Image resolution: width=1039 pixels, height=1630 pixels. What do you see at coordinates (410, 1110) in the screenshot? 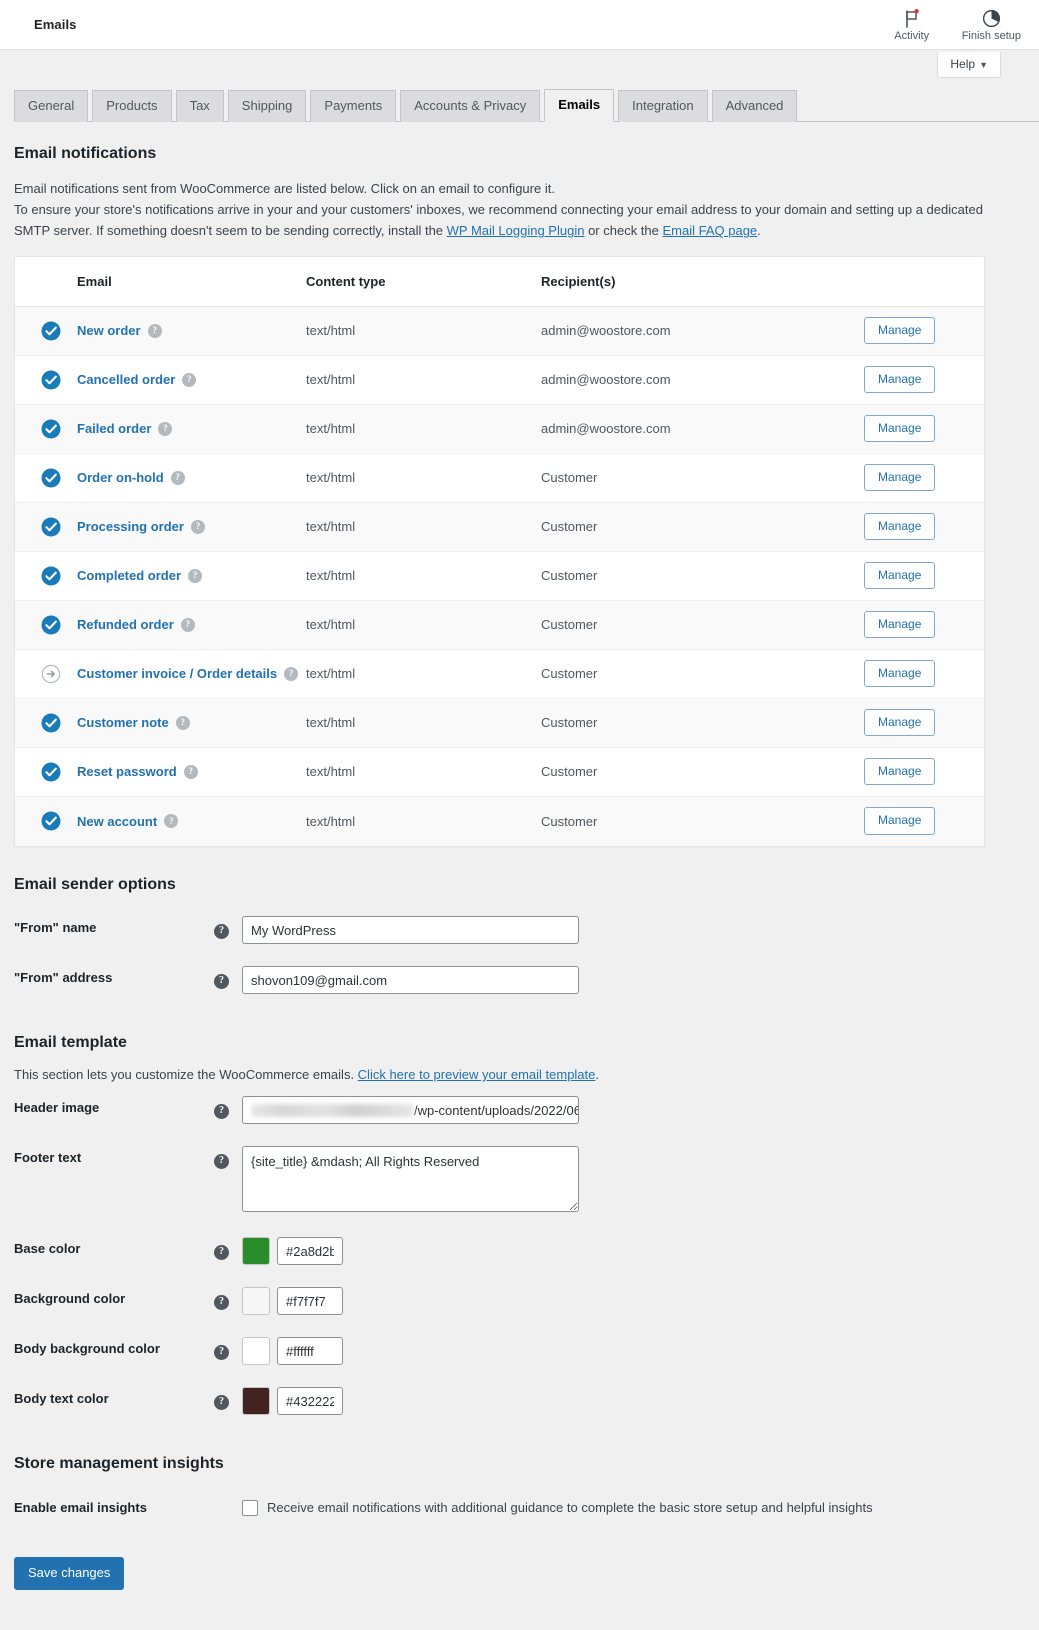
I see `header-image-input: /wp-content/uploads/2022/06/log` at bounding box center [410, 1110].